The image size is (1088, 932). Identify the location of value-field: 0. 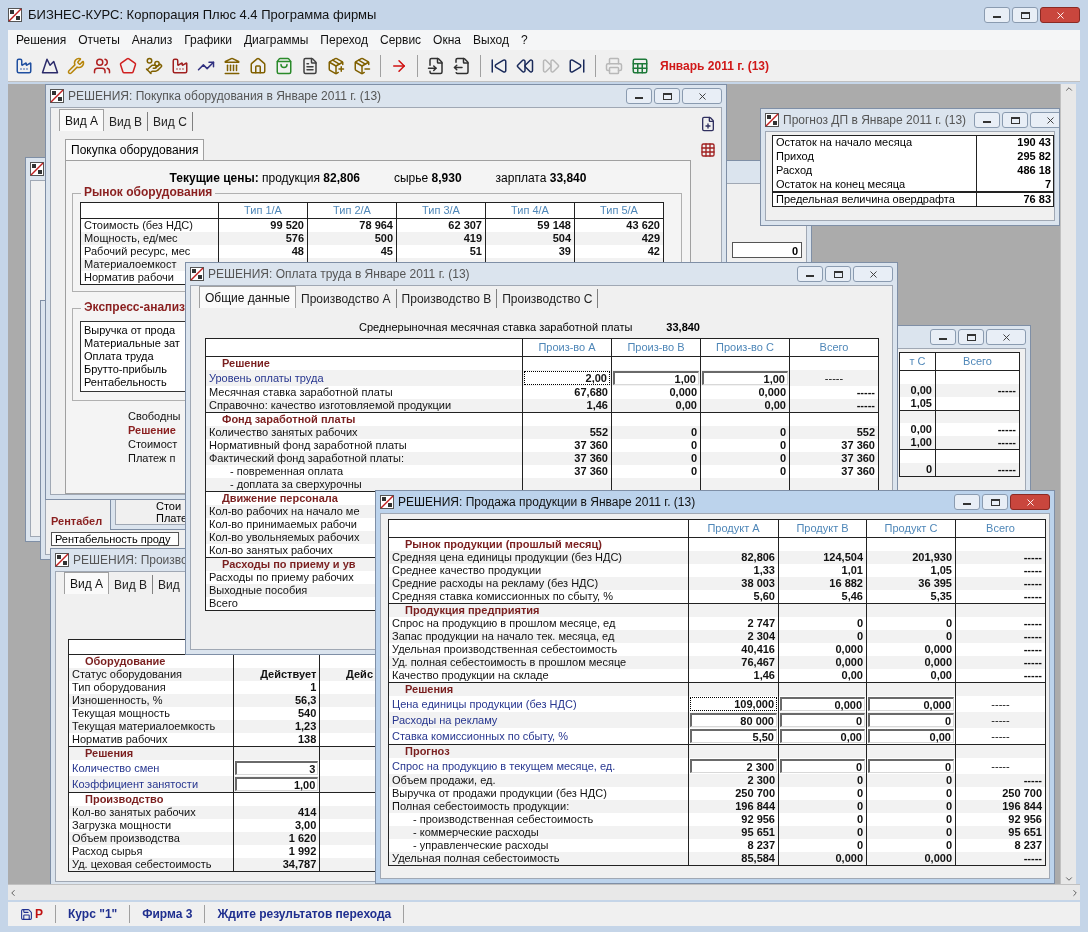
(767, 250).